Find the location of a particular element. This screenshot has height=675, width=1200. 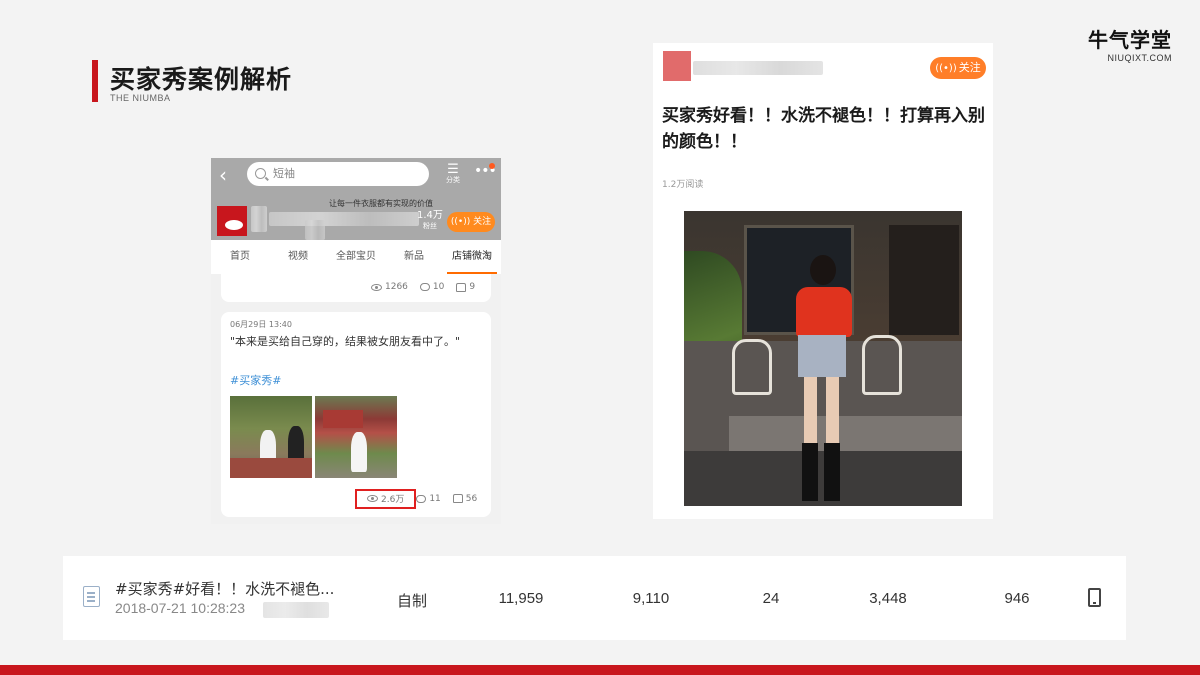

slide-subtitle: THE NIUMBA is located at coordinates (140, 98).